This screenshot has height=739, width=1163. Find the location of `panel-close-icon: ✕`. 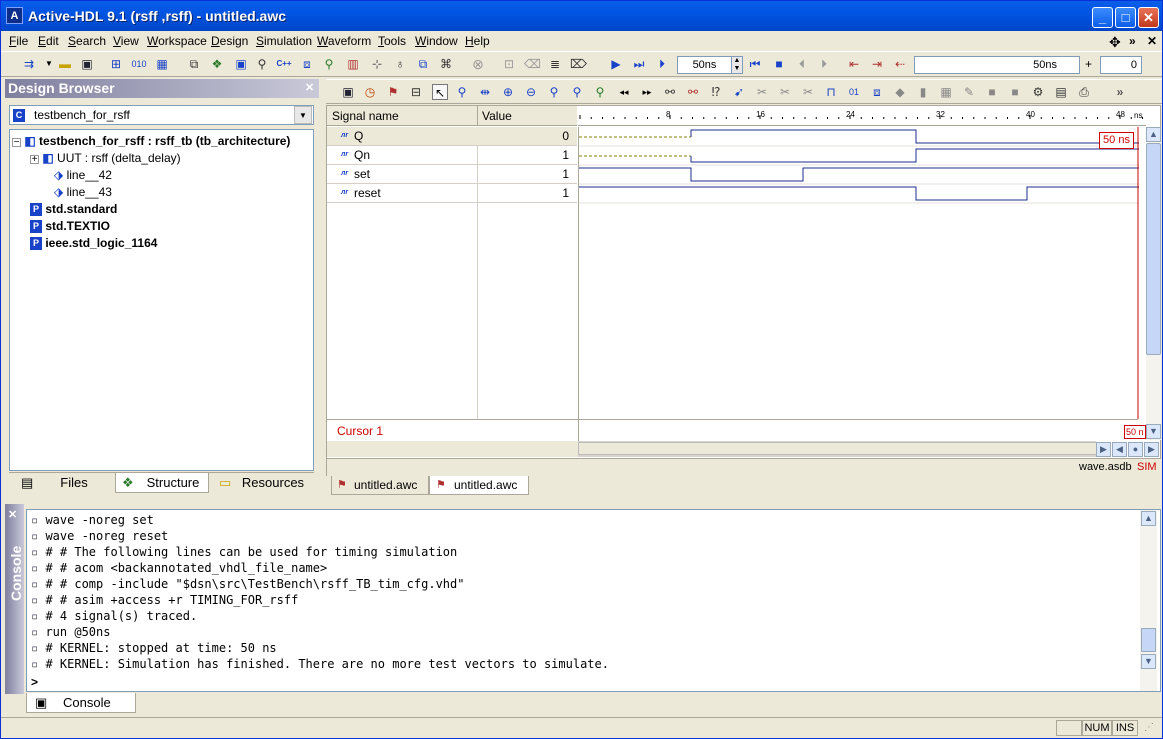

panel-close-icon: ✕ is located at coordinates (309, 87).